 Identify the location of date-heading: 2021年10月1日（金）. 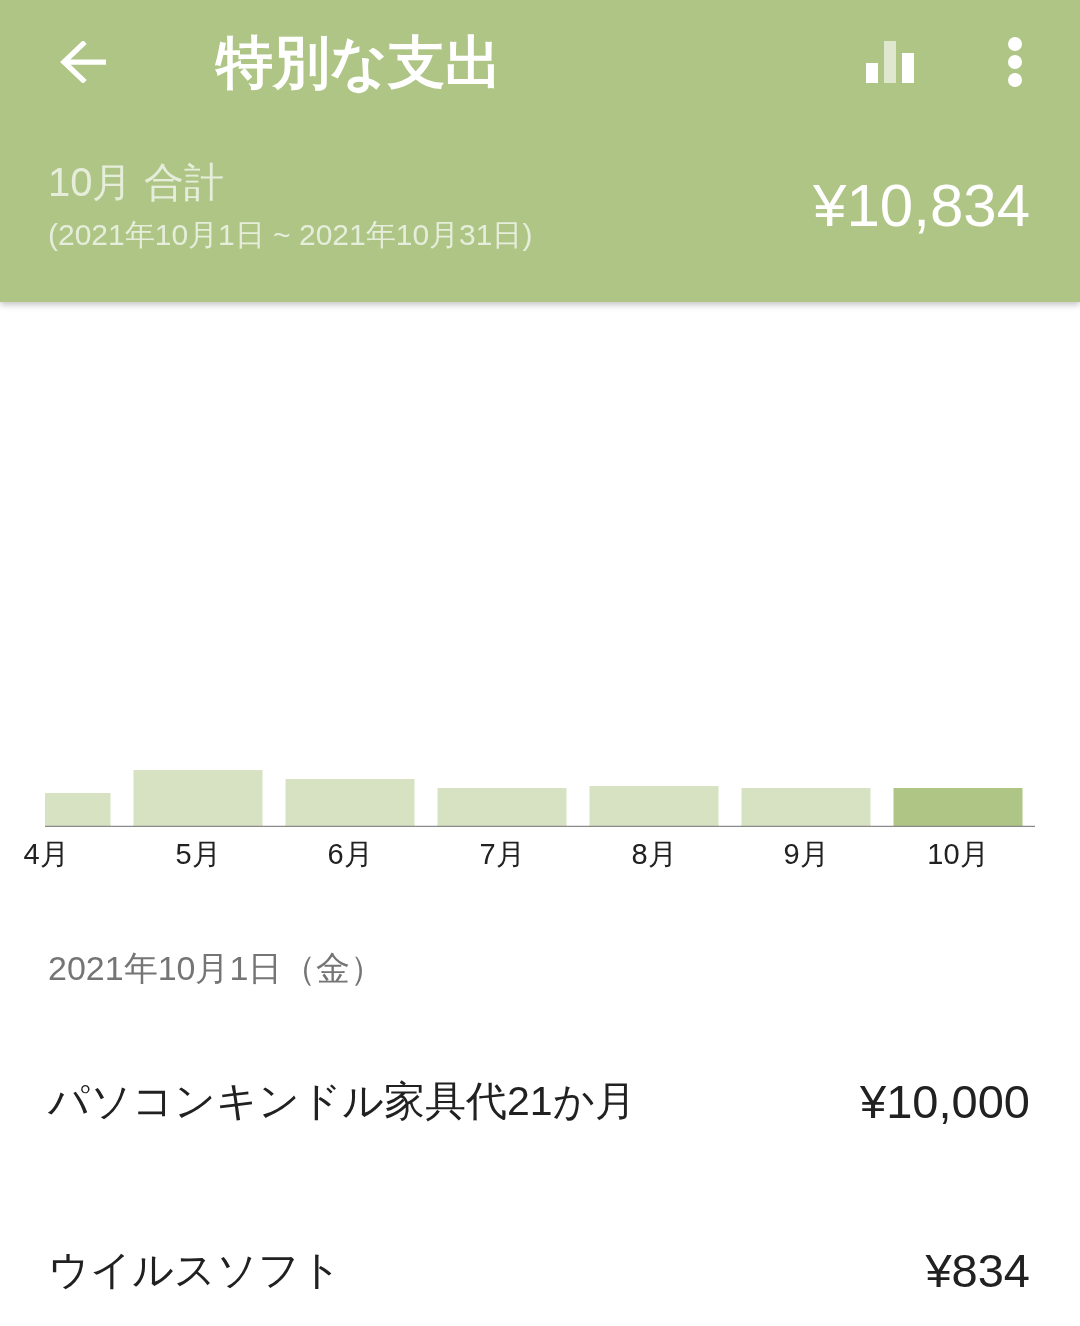
(216, 968).